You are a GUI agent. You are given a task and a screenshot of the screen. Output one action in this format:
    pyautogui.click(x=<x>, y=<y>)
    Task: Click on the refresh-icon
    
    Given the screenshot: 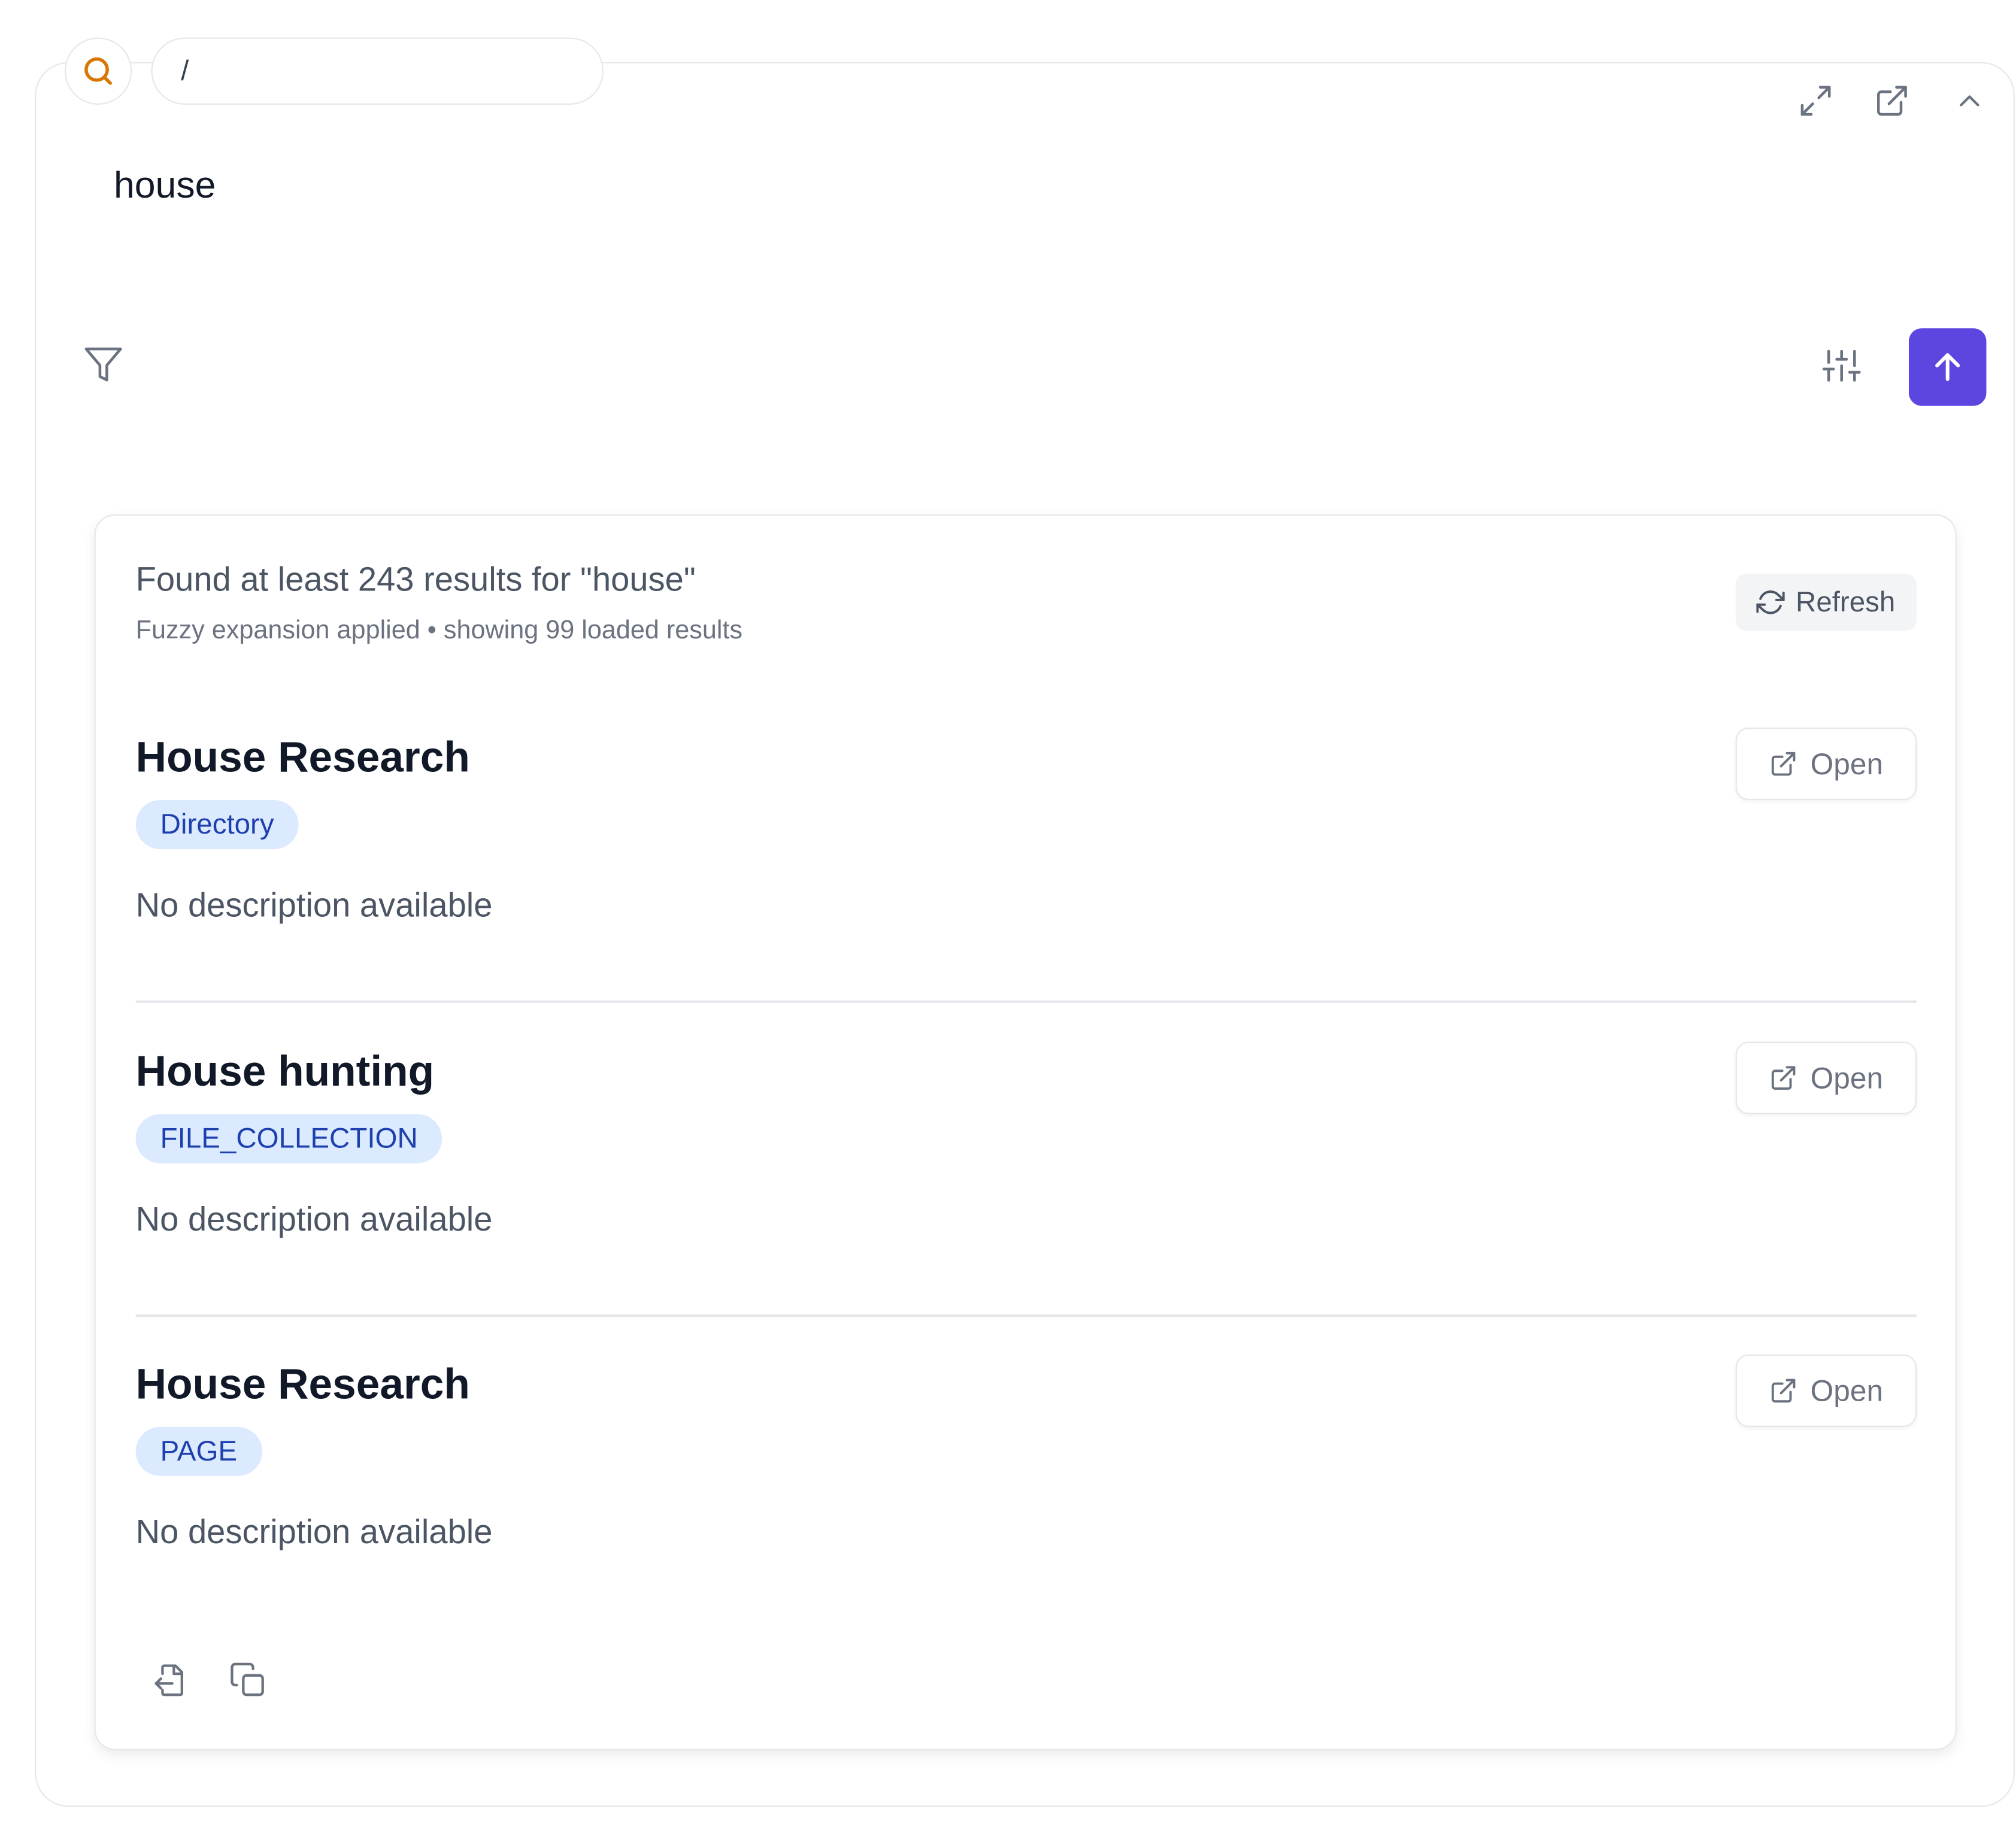 What is the action you would take?
    pyautogui.click(x=1771, y=602)
    